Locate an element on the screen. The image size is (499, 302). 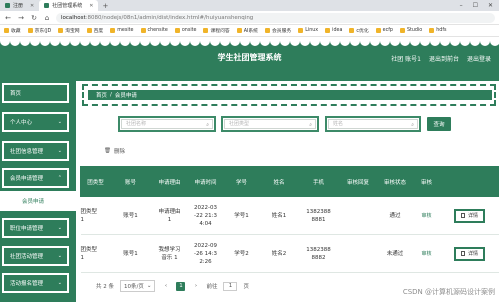
prev-page-button: ‹ is located at coordinates (165, 286).